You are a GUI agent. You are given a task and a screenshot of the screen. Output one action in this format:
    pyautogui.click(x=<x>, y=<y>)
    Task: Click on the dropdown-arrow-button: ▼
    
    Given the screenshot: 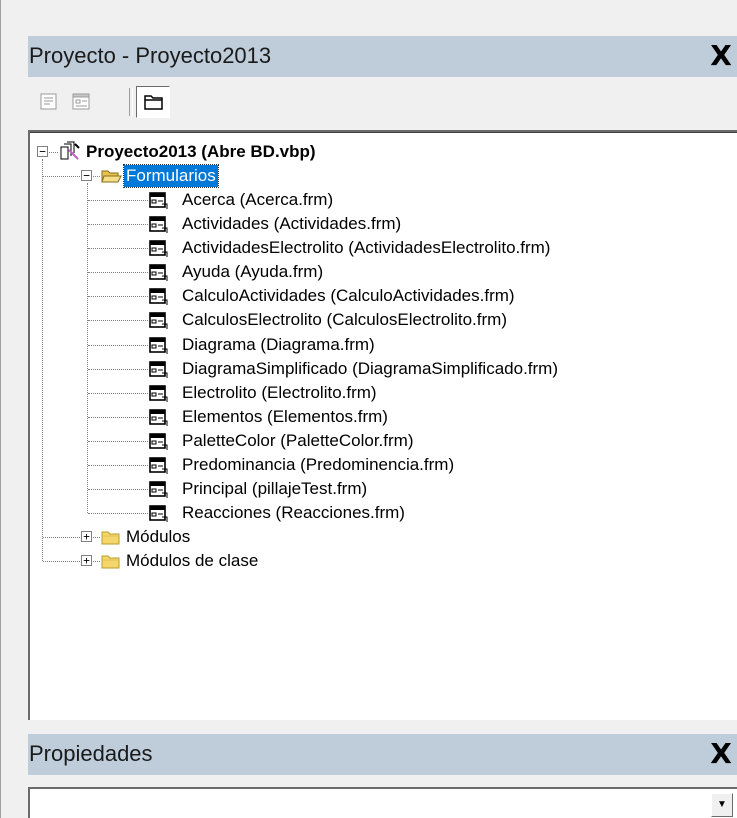 What is the action you would take?
    pyautogui.click(x=722, y=805)
    